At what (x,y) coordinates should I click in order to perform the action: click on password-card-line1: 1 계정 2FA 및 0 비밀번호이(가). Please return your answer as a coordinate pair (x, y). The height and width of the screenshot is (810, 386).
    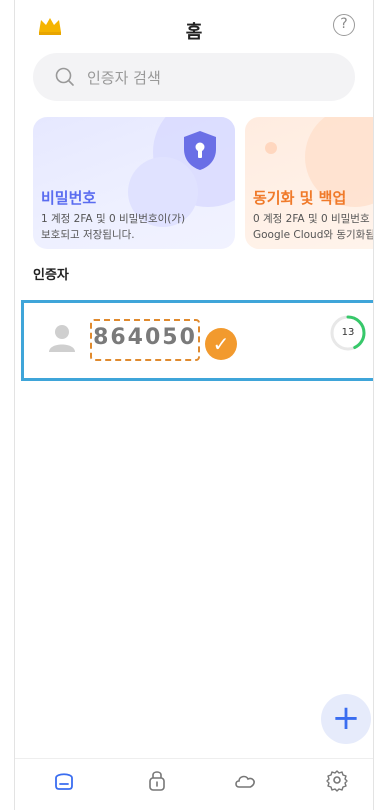
    Looking at the image, I should click on (113, 219).